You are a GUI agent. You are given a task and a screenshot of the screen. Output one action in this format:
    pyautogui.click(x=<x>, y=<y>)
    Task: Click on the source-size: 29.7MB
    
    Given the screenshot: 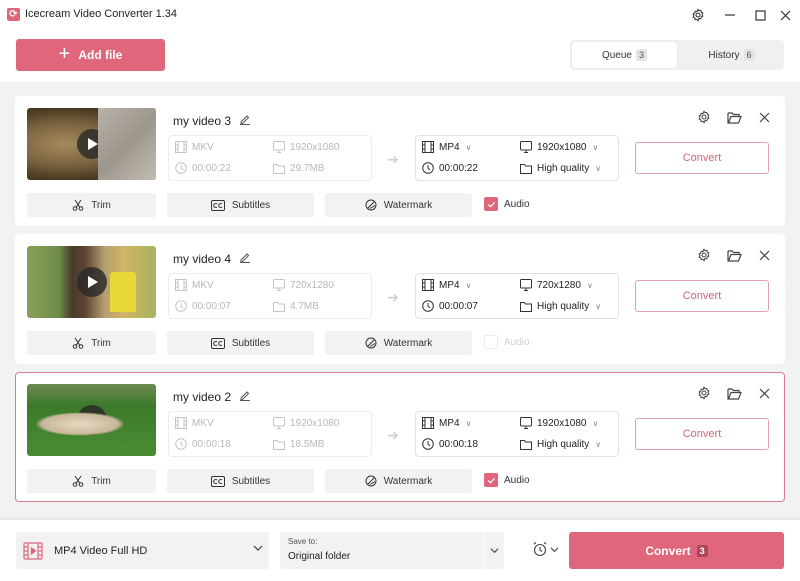 What is the action you would take?
    pyautogui.click(x=307, y=168)
    